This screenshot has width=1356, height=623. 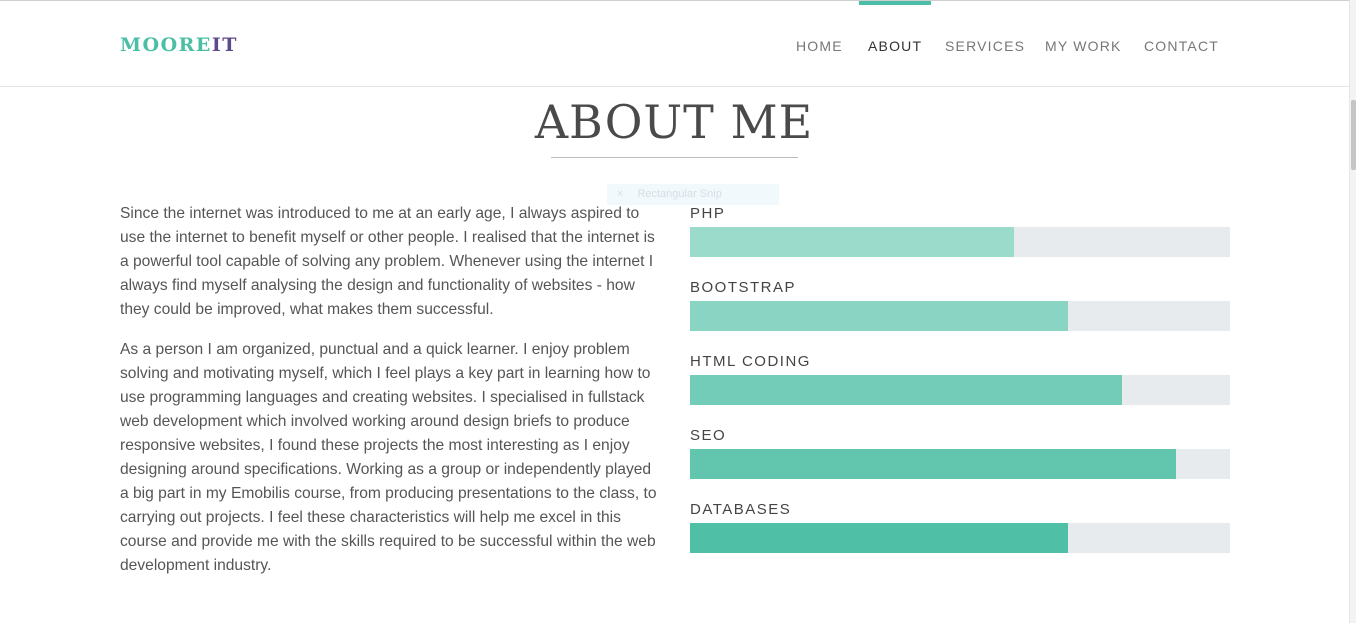 I want to click on nav-item-contact: CONTACT, so click(x=1181, y=43).